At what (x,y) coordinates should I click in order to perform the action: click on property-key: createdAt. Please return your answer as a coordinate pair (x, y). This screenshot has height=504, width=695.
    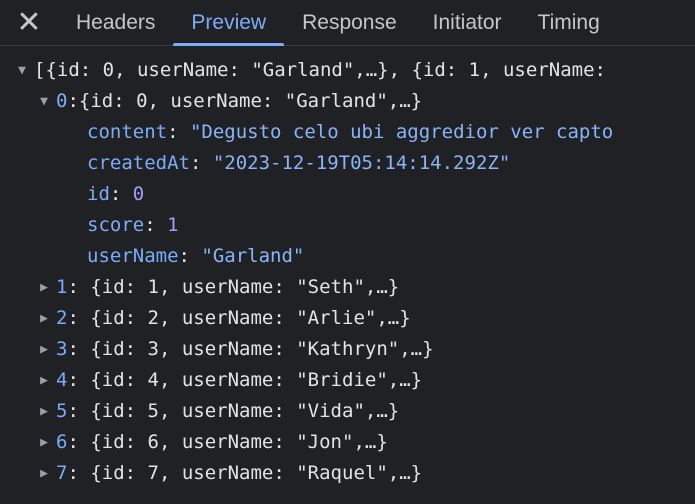
    Looking at the image, I should click on (138, 163).